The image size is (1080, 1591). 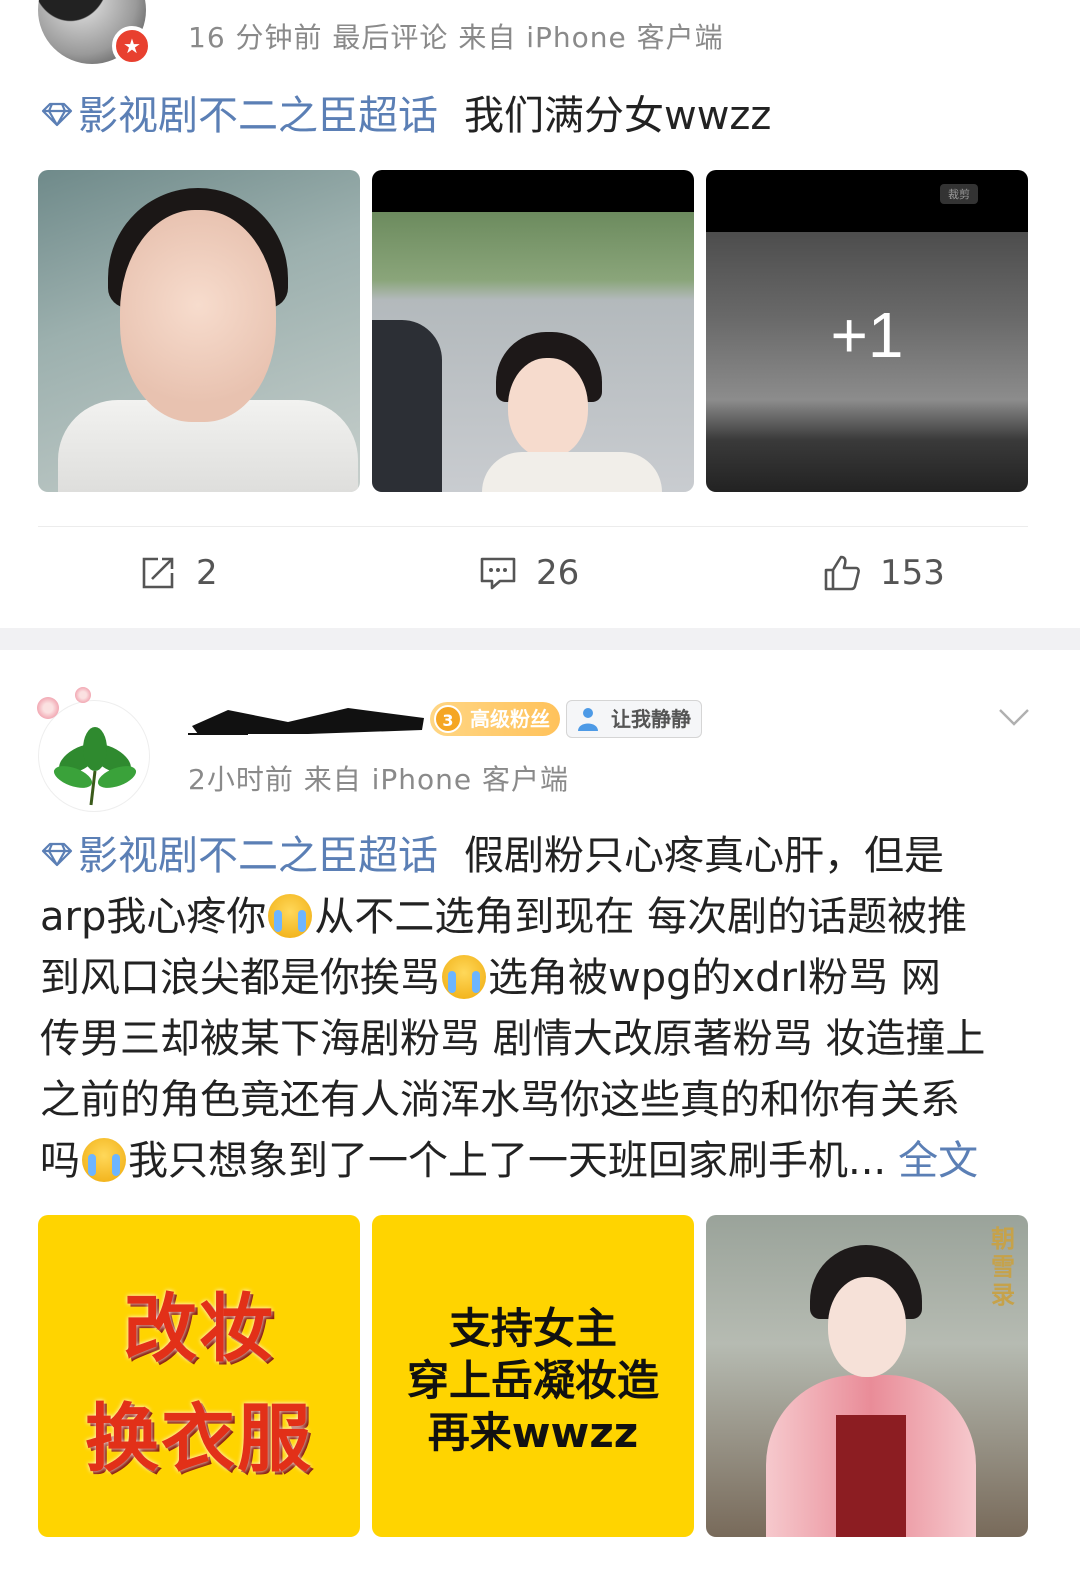 I want to click on poster-text: 支持女主 穿上岳凝妆造 再来wwzz, so click(x=533, y=1381).